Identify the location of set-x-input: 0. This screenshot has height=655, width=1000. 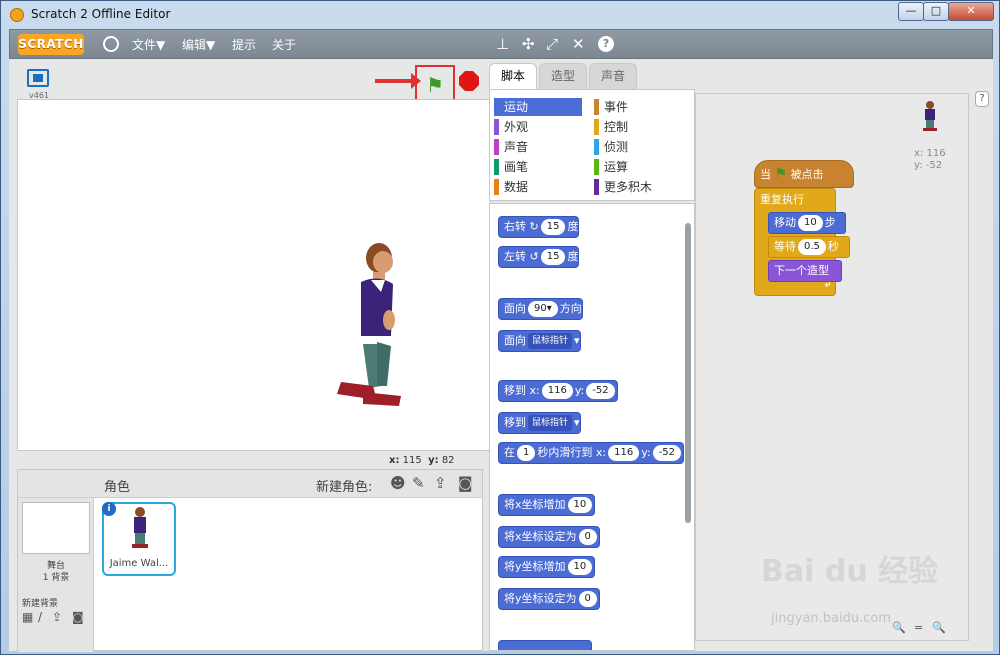
(587, 537).